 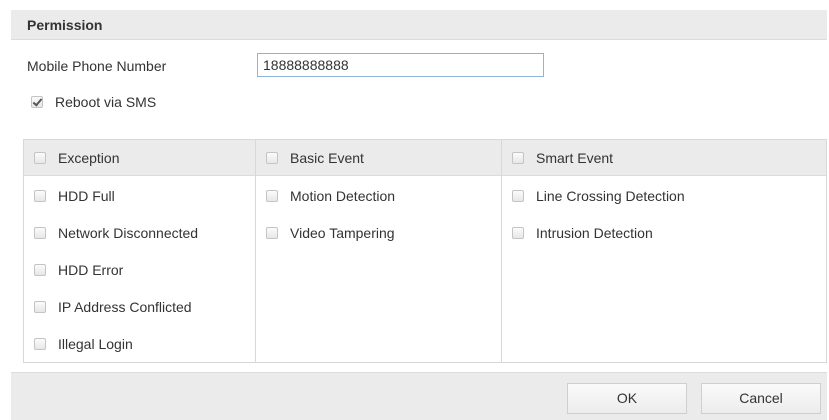 I want to click on list-item: Intrusion Detection, so click(x=664, y=232).